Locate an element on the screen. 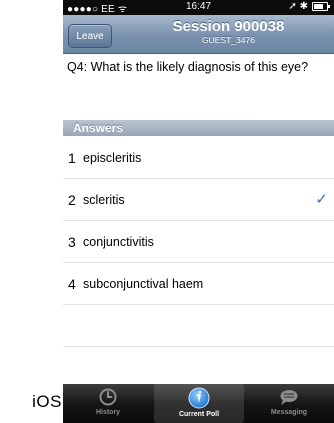 This screenshot has height=423, width=334. tab-current-poll: Current Poll is located at coordinates (199, 403).